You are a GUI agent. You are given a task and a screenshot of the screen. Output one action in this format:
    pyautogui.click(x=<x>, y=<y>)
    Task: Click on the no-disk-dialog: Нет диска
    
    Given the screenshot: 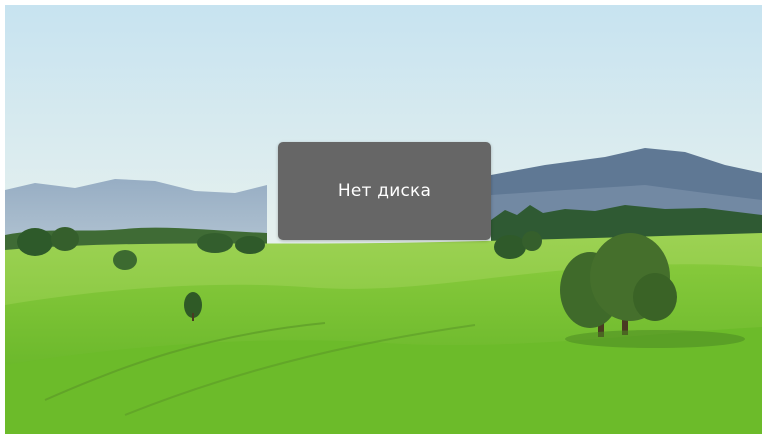 What is the action you would take?
    pyautogui.click(x=384, y=191)
    